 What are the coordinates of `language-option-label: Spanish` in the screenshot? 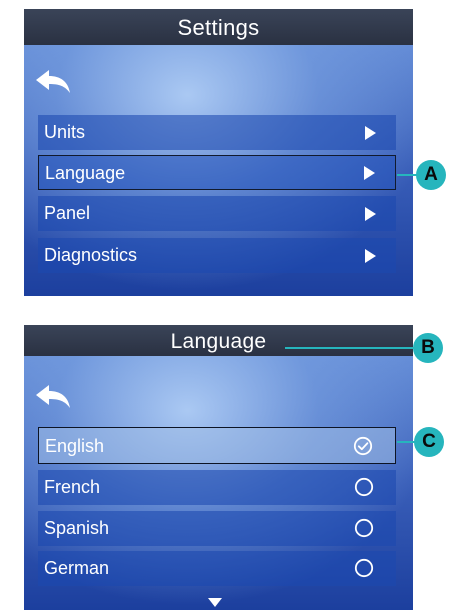 It's located at (77, 528).